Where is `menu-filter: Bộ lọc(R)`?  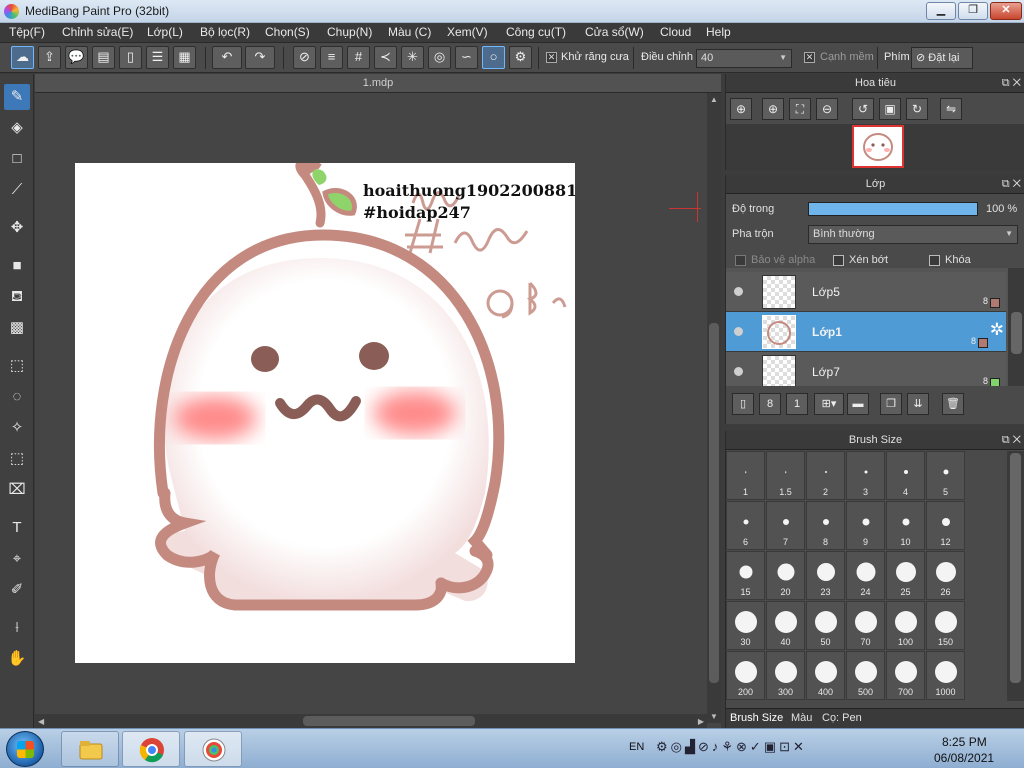 menu-filter: Bộ lọc(R) is located at coordinates (225, 32).